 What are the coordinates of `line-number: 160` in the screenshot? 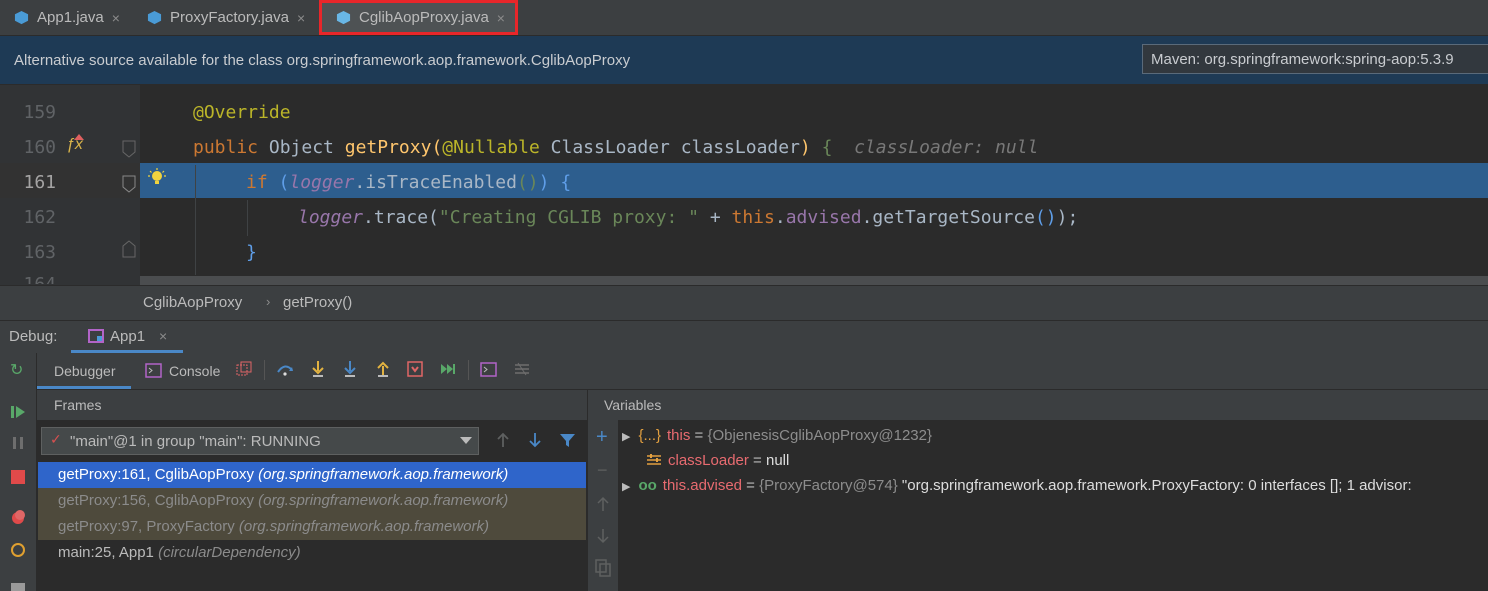 It's located at (39, 147).